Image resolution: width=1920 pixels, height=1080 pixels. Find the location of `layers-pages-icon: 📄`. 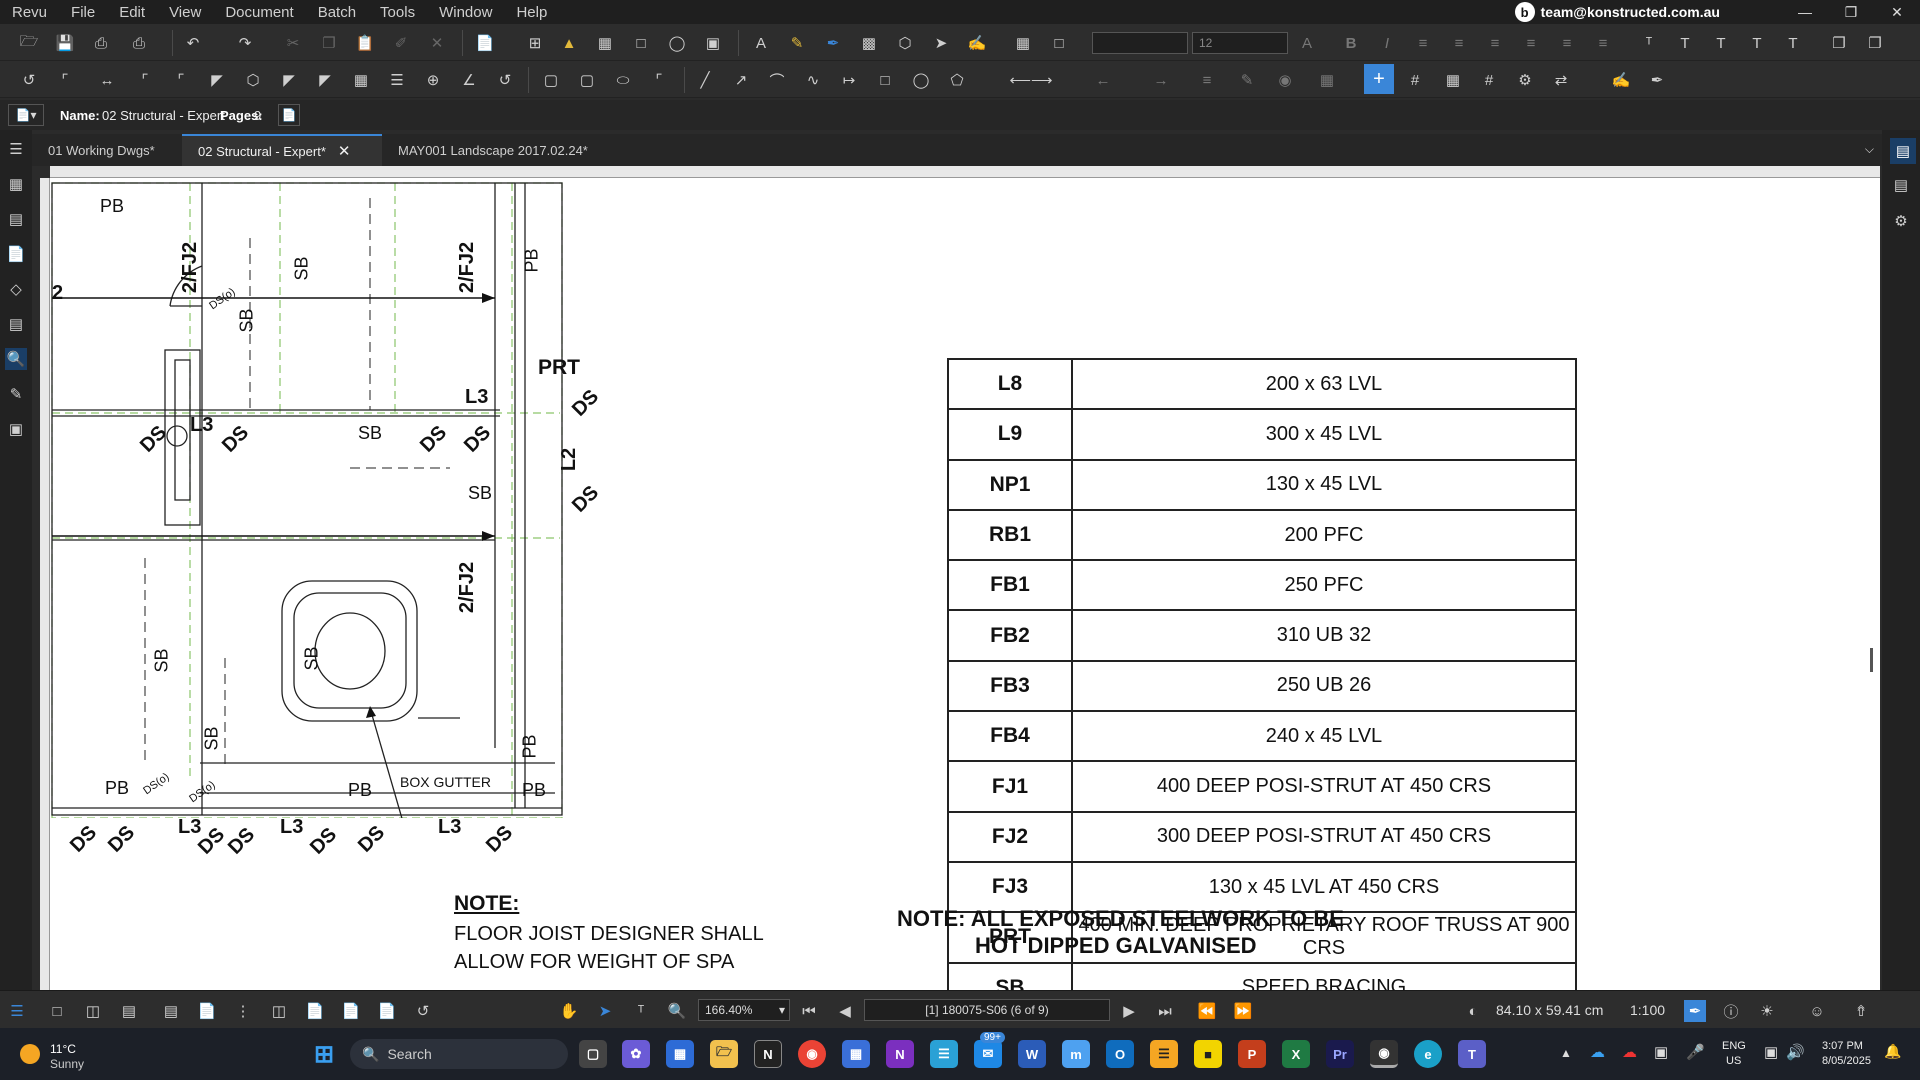

layers-pages-icon: 📄 is located at coordinates (16, 254).